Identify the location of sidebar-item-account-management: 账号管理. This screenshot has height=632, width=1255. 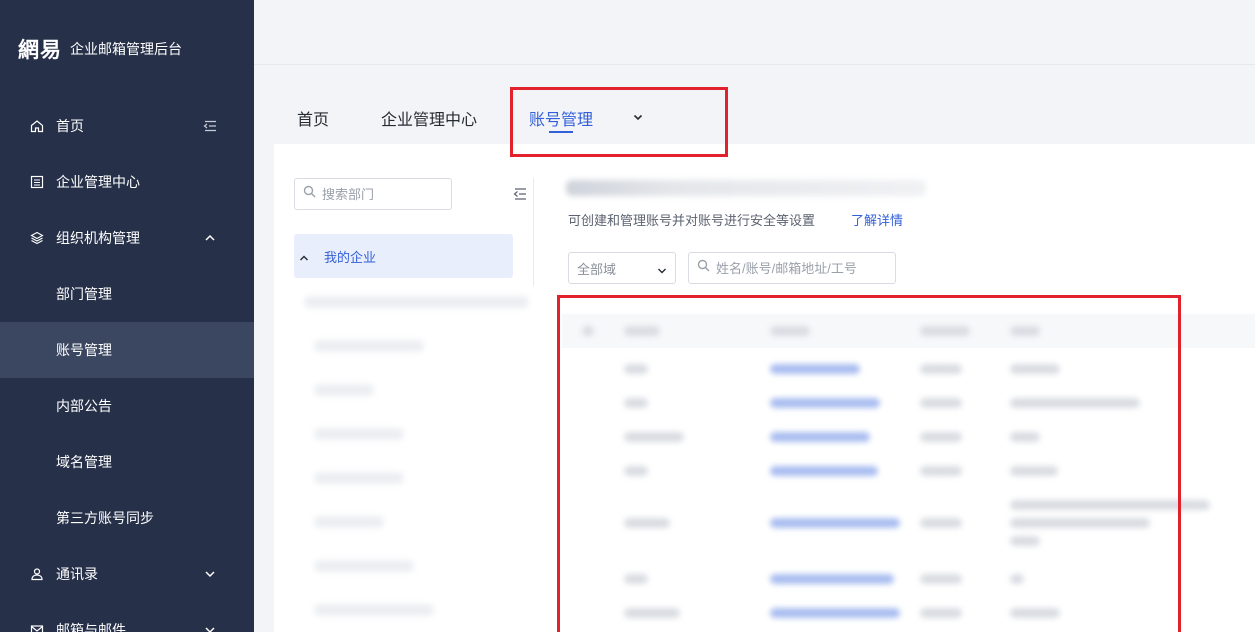
(127, 350).